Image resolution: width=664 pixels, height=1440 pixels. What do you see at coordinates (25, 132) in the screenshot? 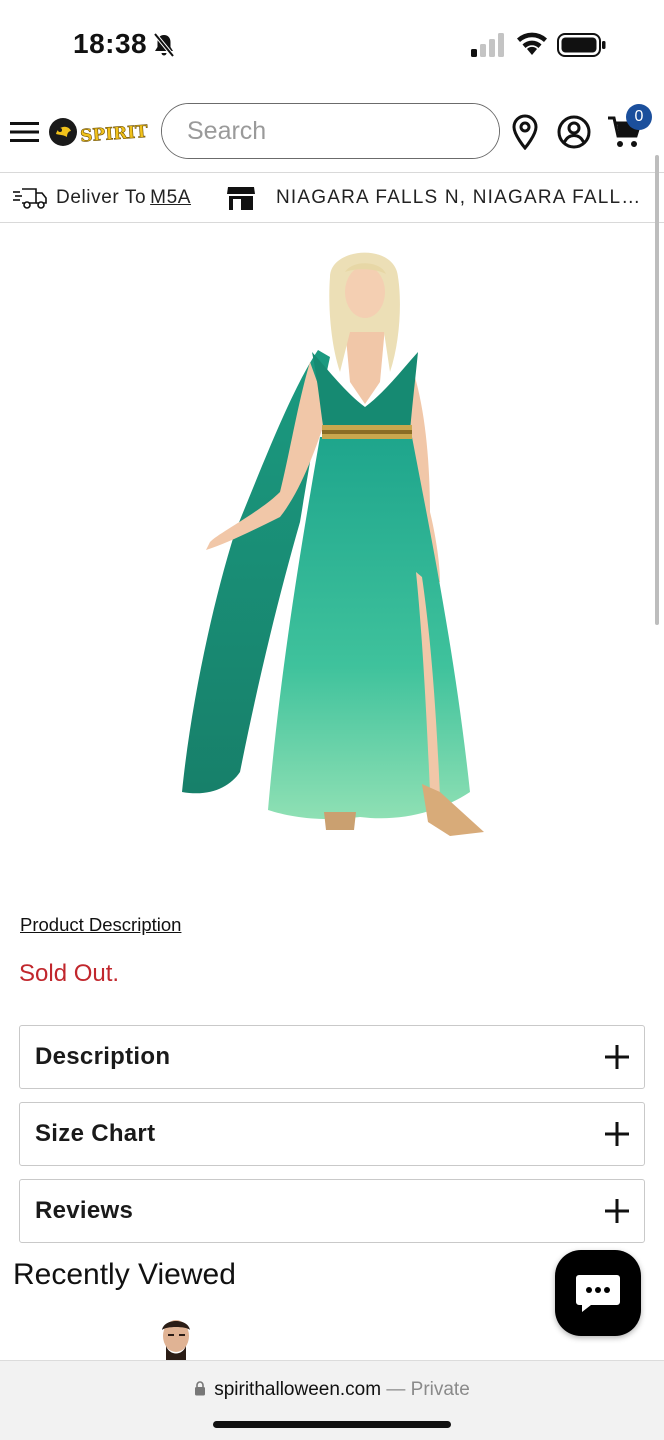
I see `hamburger-menu-icon` at bounding box center [25, 132].